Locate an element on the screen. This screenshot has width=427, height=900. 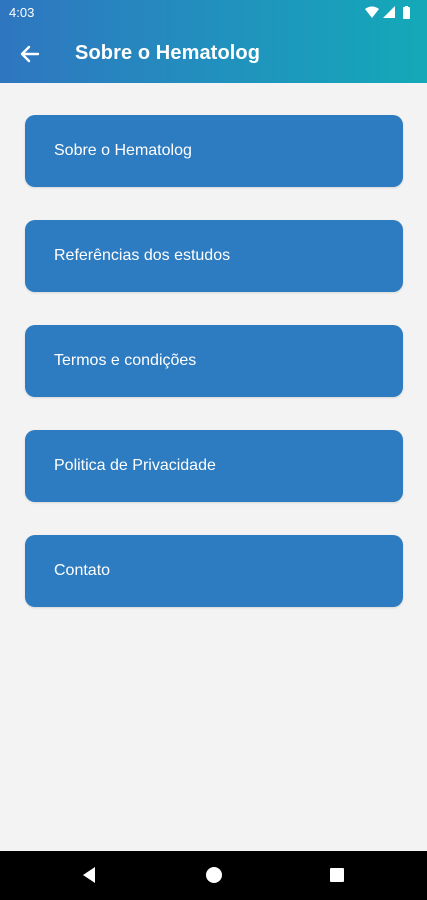
nav-back-button is located at coordinates (89, 875).